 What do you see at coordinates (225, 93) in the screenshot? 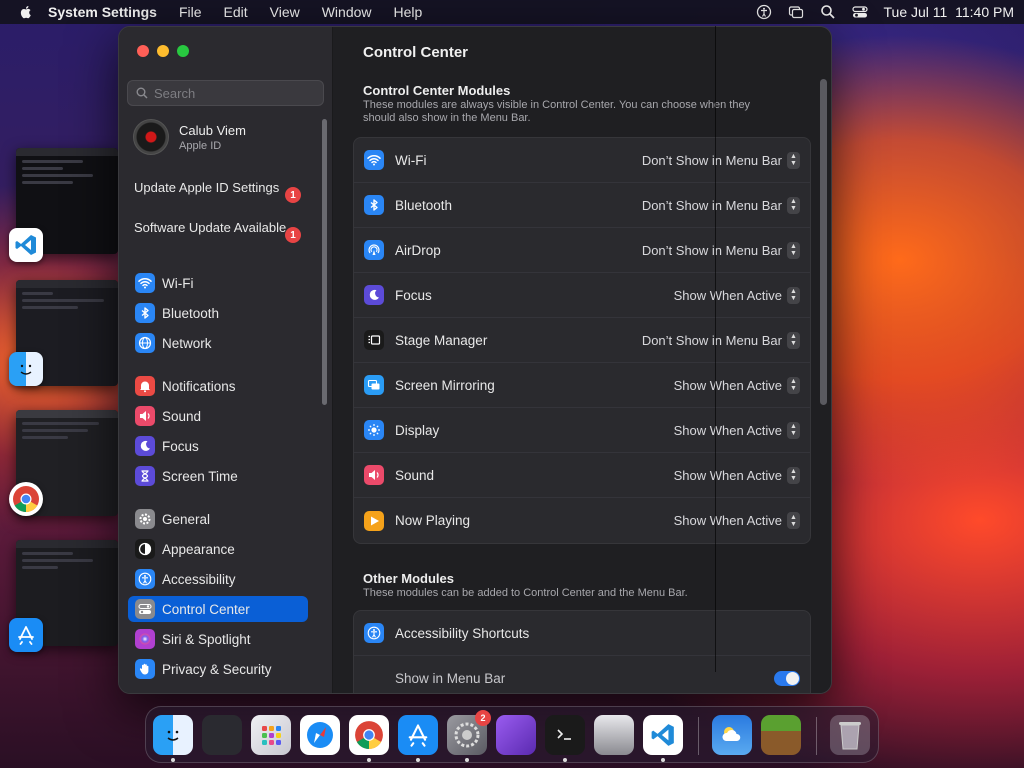
I see `search-field: Search` at bounding box center [225, 93].